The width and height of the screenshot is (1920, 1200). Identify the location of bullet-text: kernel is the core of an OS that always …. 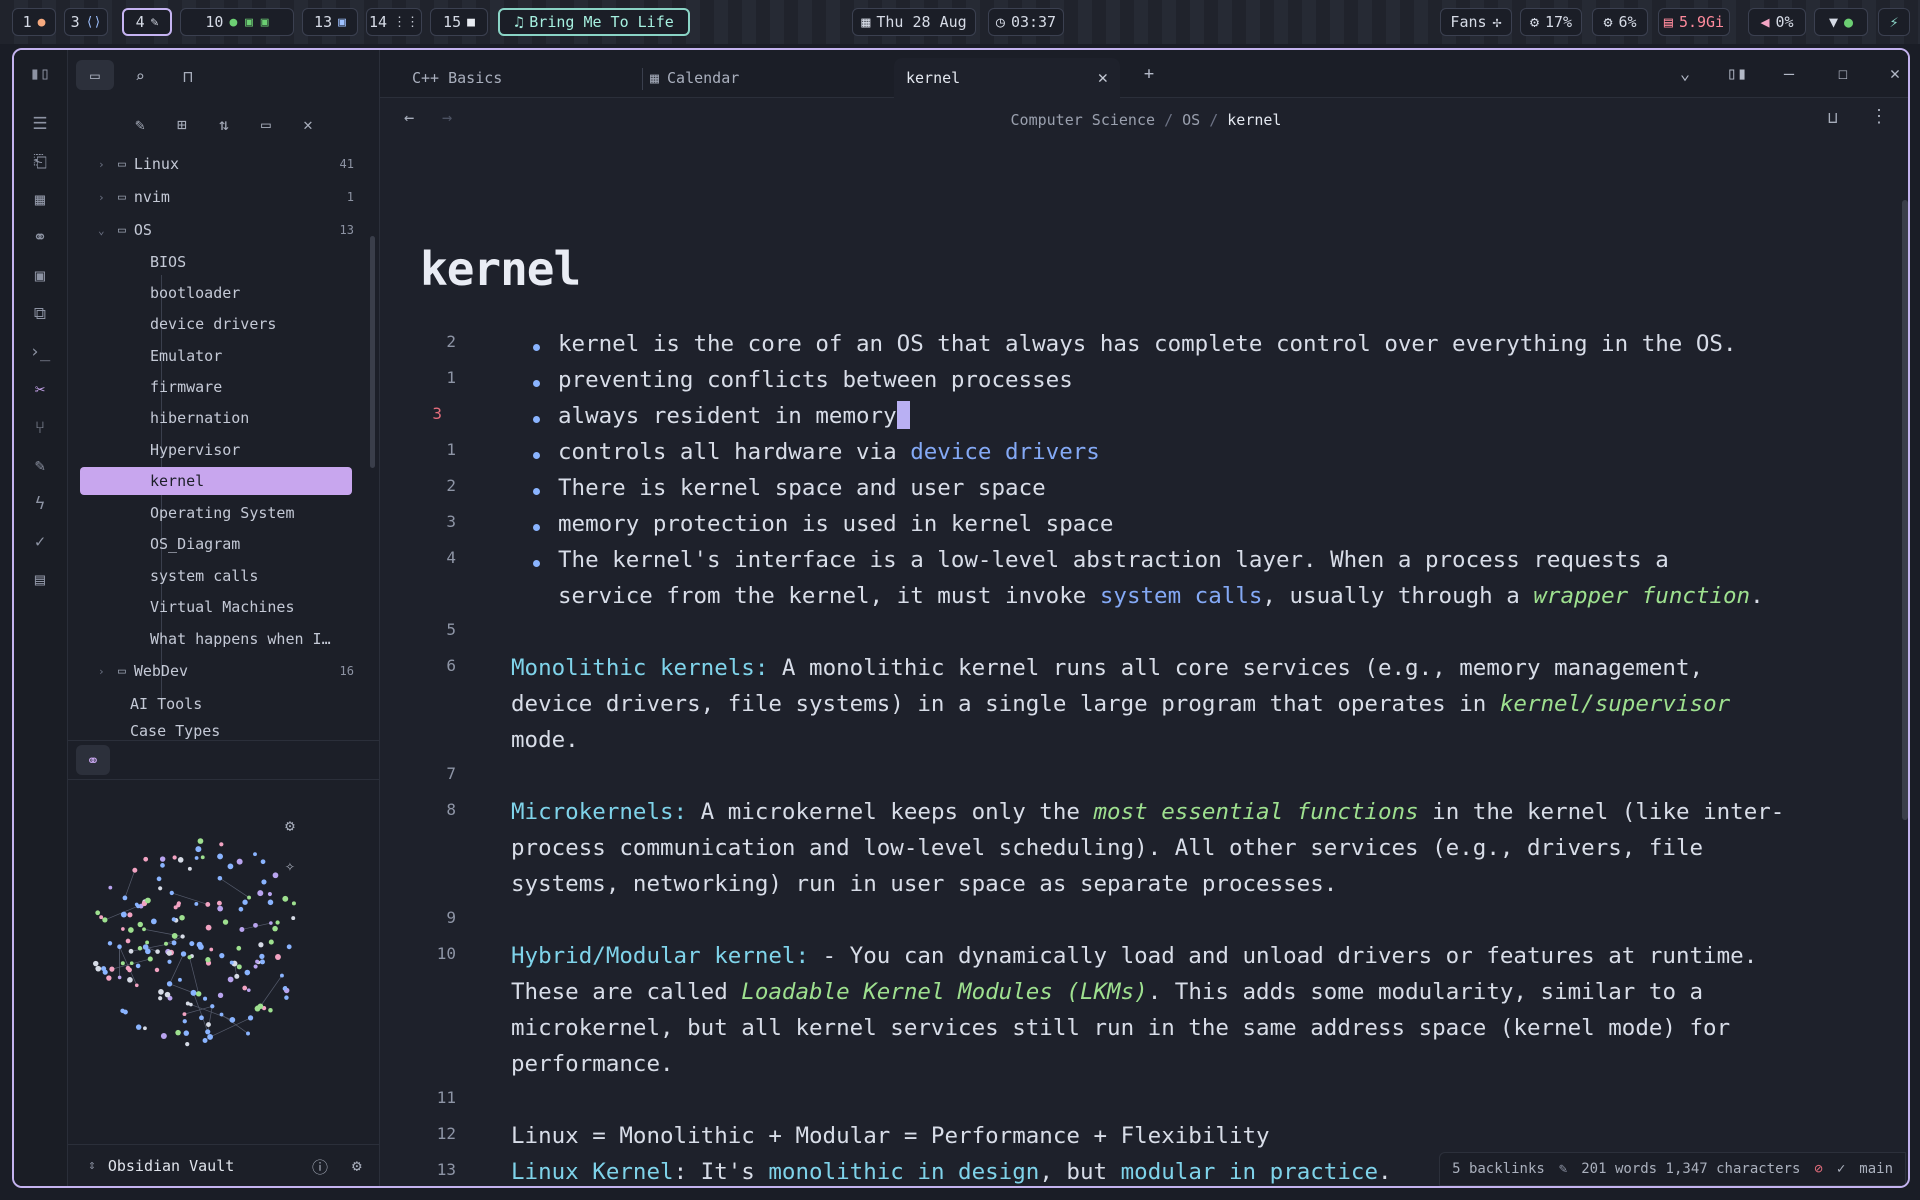
(1147, 344).